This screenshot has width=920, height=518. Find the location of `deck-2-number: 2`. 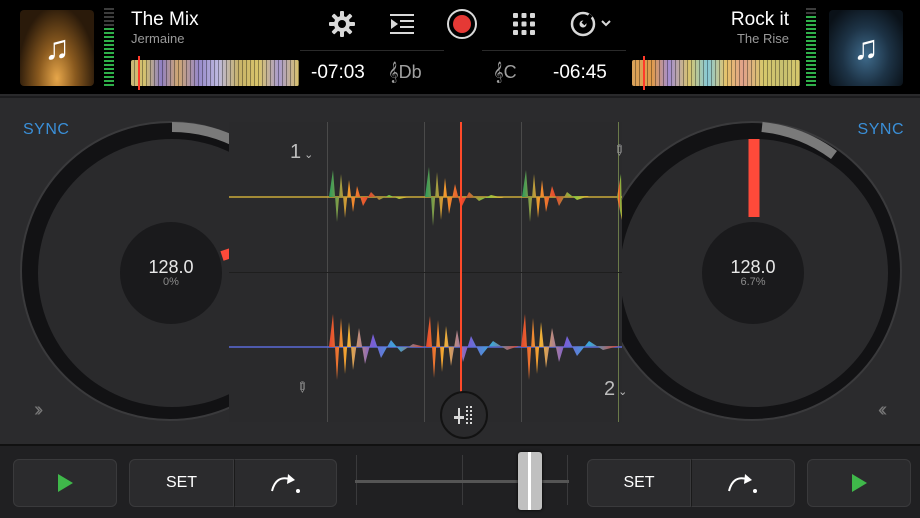

deck-2-number: 2 is located at coordinates (610, 389).